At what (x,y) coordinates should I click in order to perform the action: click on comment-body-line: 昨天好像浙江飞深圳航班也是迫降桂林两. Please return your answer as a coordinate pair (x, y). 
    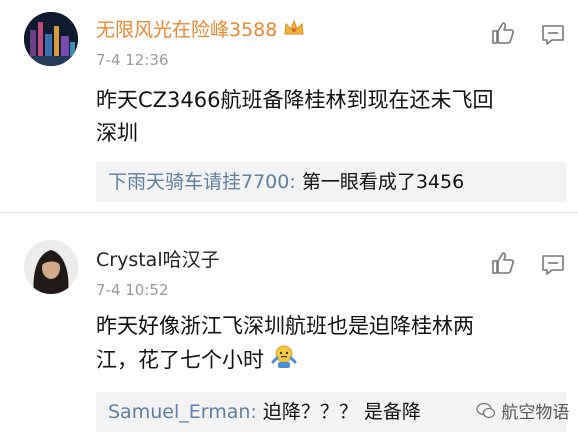
    Looking at the image, I should click on (285, 326).